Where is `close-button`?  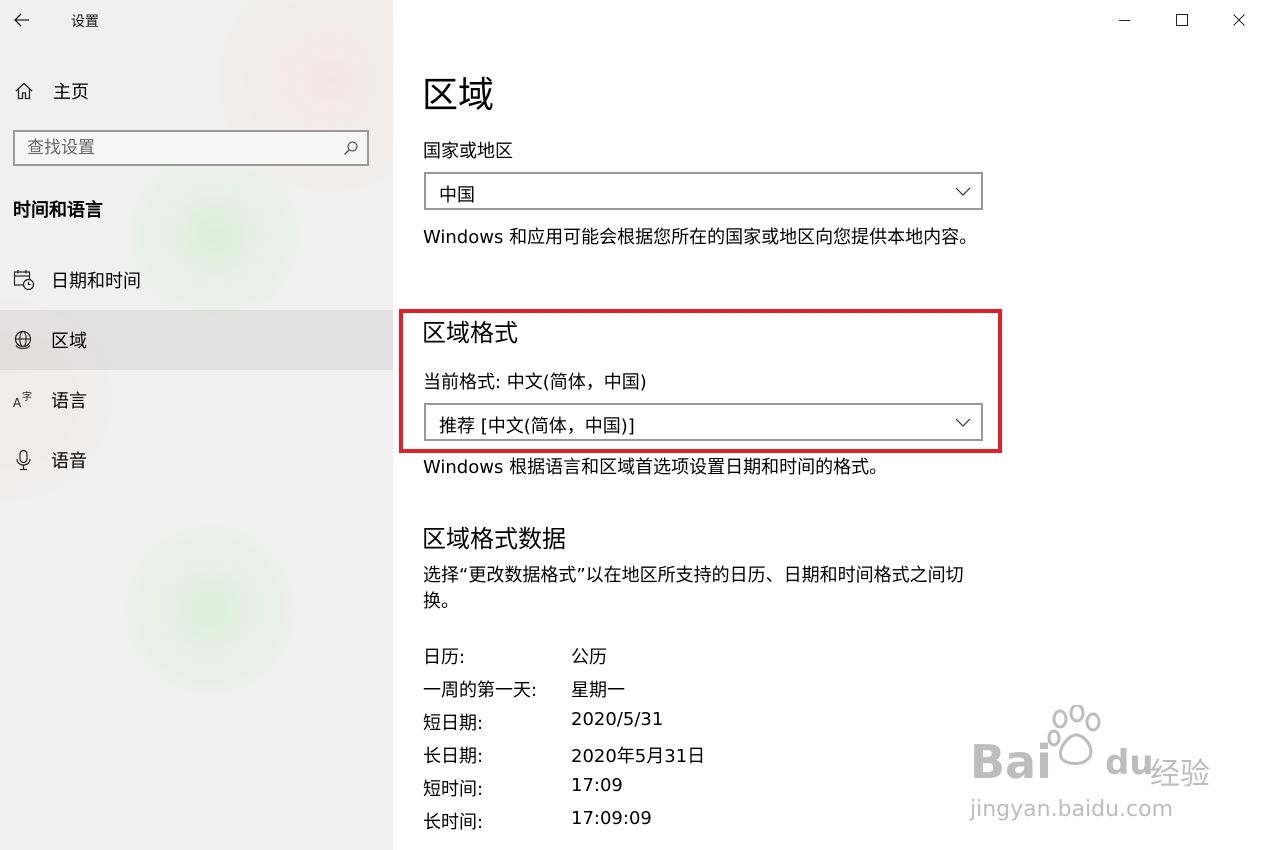 close-button is located at coordinates (1238, 20).